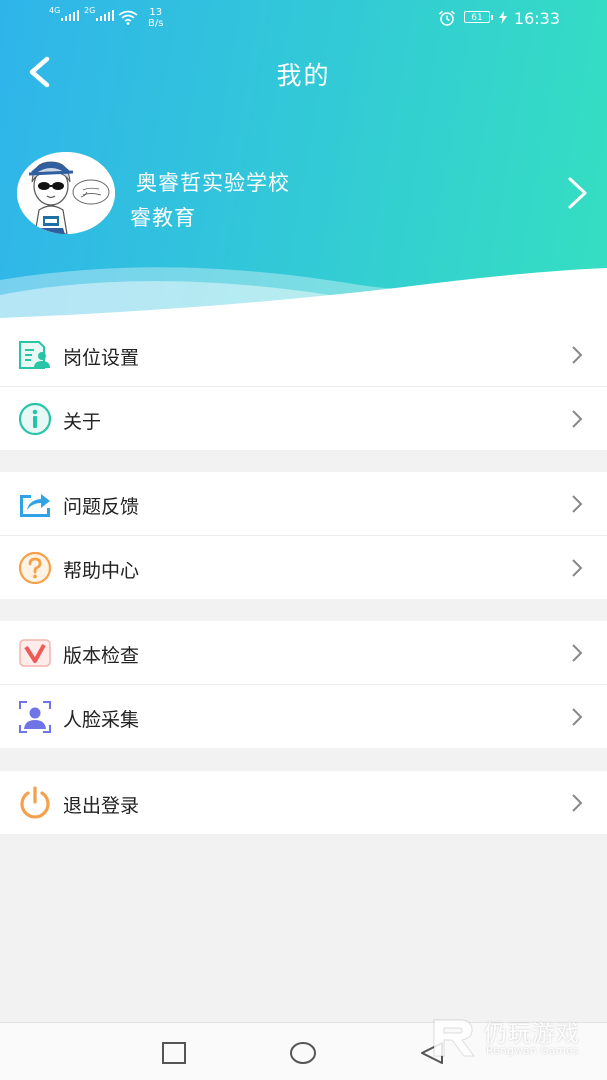  I want to click on watermark-title: 仍玩游戏, so click(532, 1034).